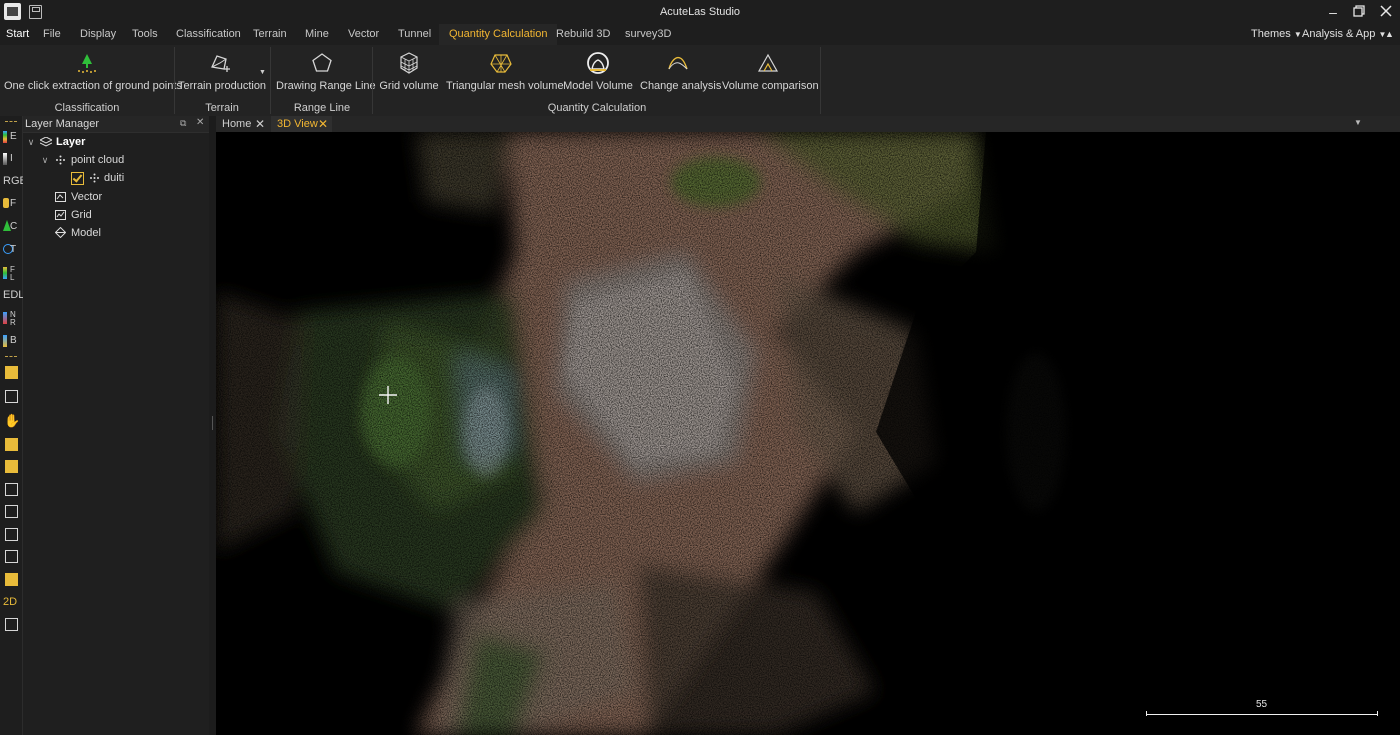  Describe the element at coordinates (116, 197) in the screenshot. I see `tree-node-vector: Vector` at that location.